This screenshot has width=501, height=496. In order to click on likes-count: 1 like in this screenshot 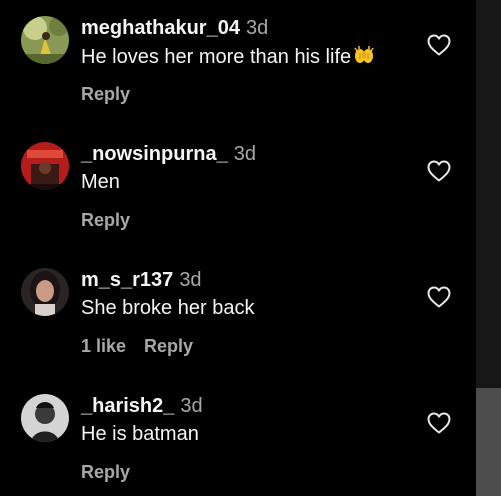, I will do `click(103, 346)`.